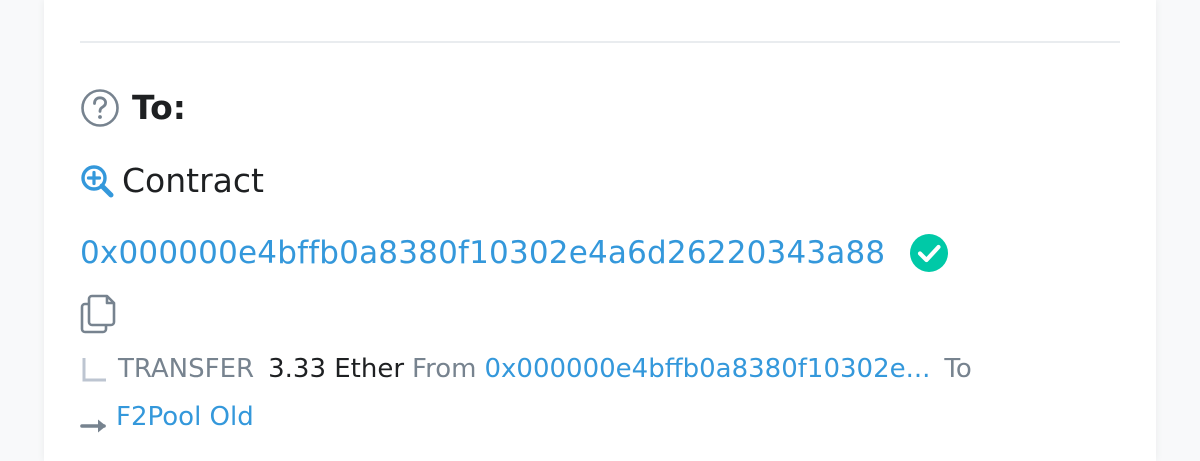  What do you see at coordinates (159, 107) in the screenshot?
I see `to-label: To:` at bounding box center [159, 107].